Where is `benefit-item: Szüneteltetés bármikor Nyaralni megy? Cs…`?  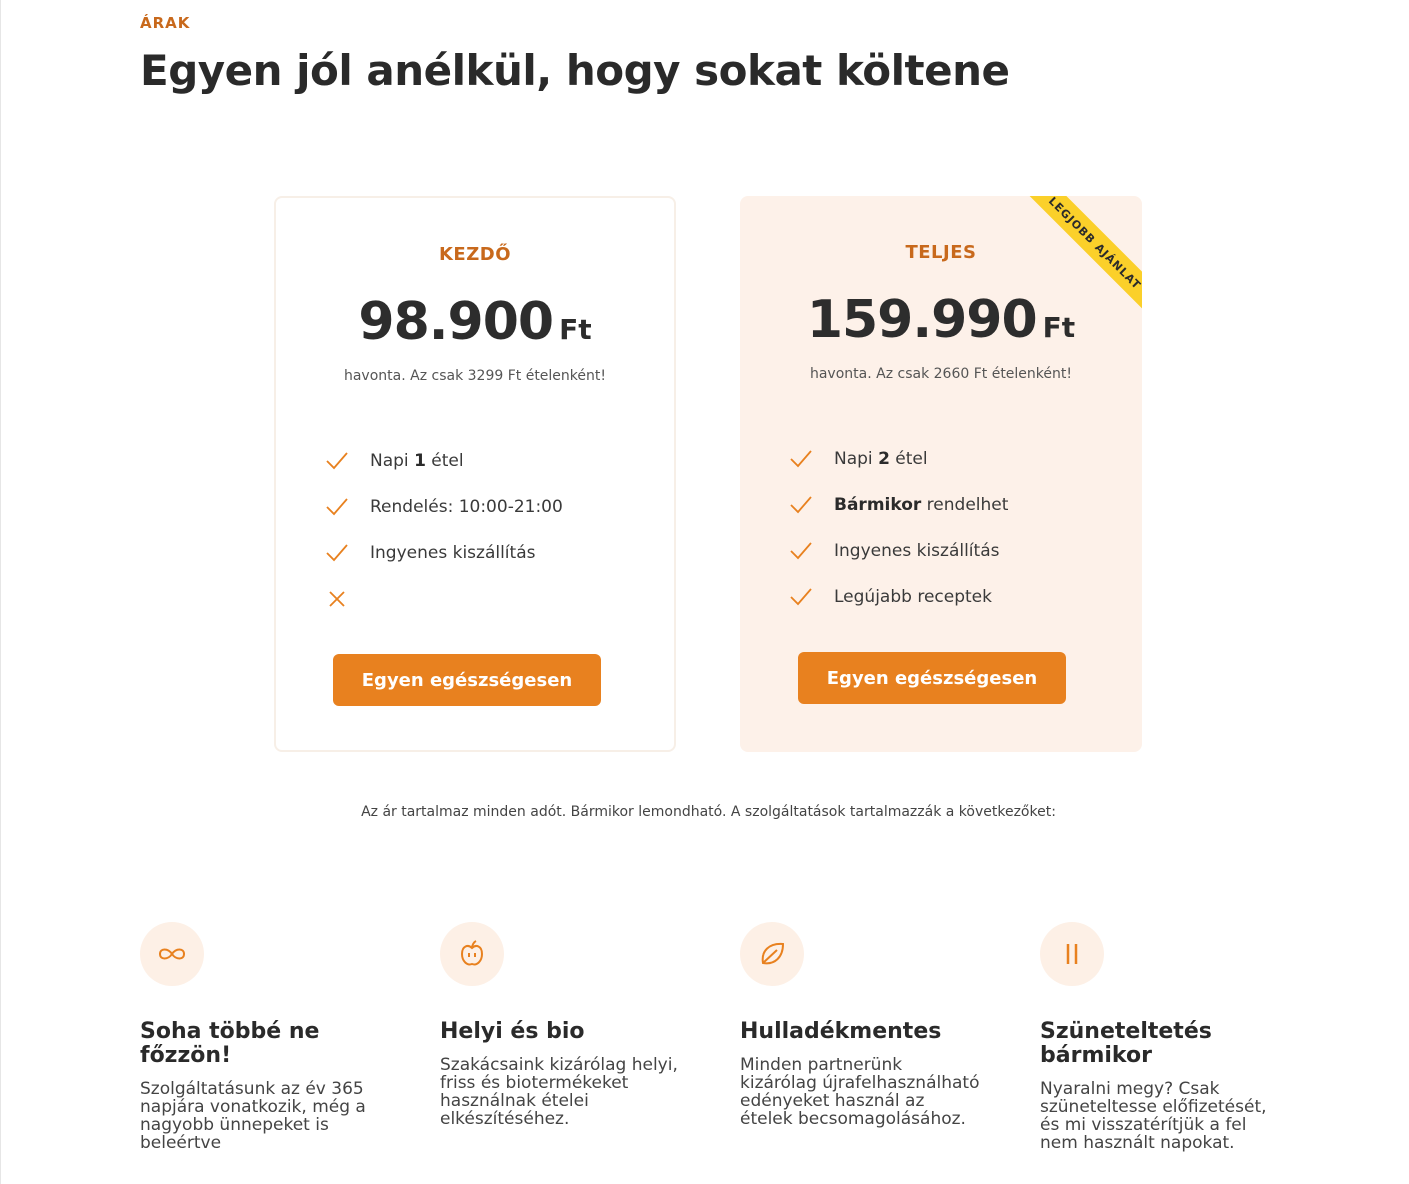
benefit-item: Szüneteltetés bármikor Nyaralni megy? Cs… is located at coordinates (1160, 1037).